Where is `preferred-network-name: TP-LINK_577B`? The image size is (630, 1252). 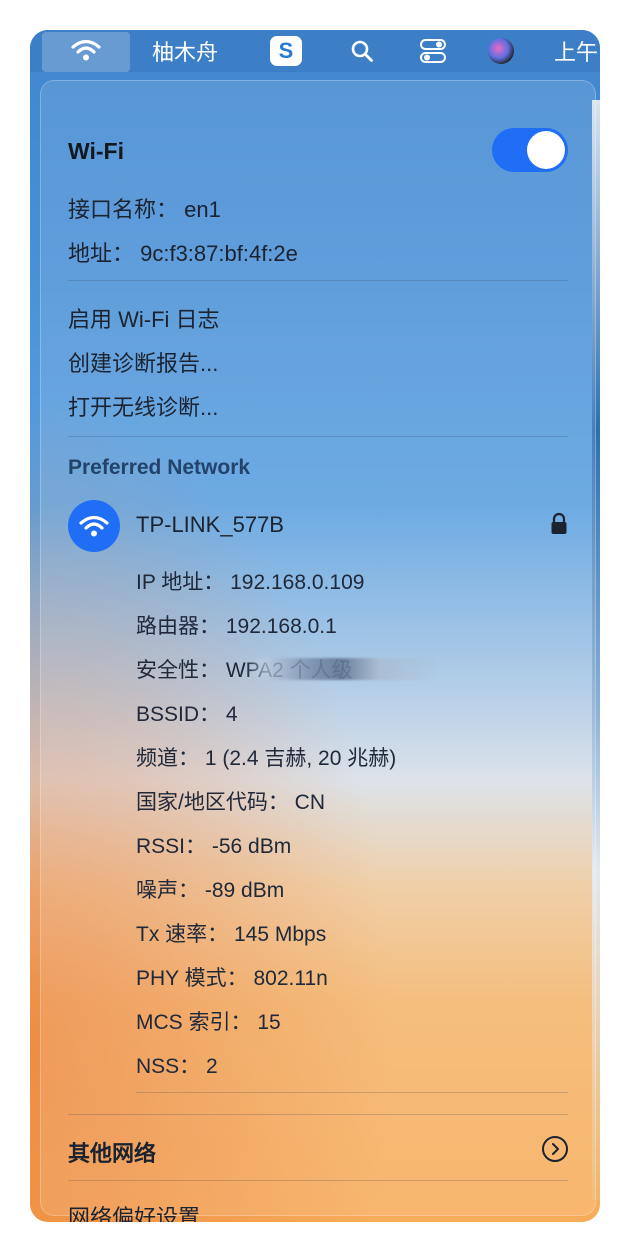
preferred-network-name: TP-LINK_577B is located at coordinates (210, 525).